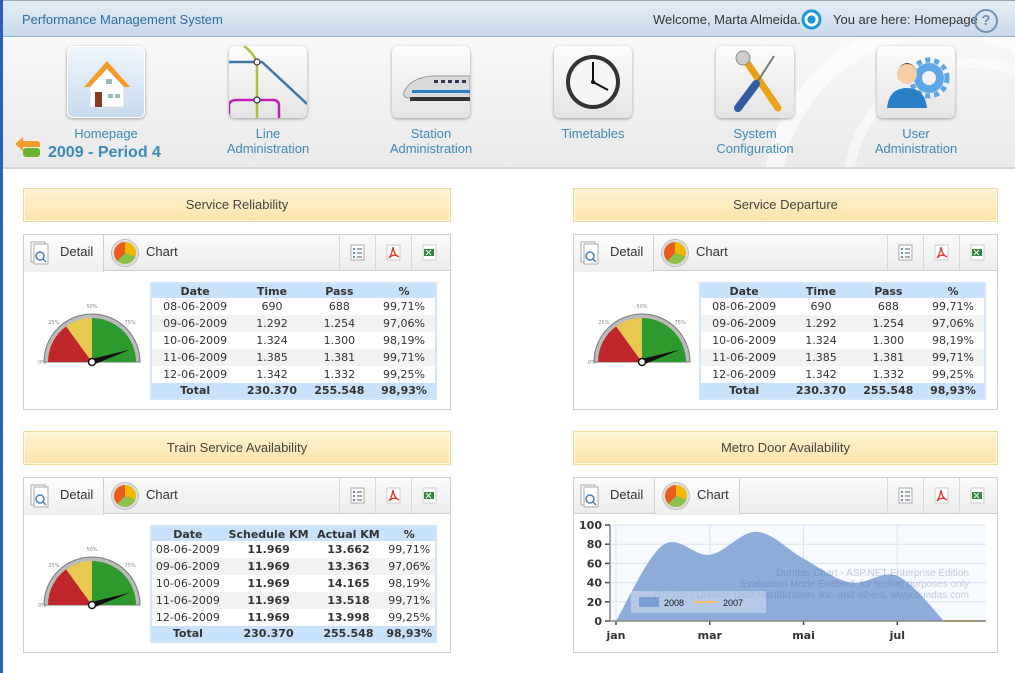  I want to click on excel-icon, so click(977, 252).